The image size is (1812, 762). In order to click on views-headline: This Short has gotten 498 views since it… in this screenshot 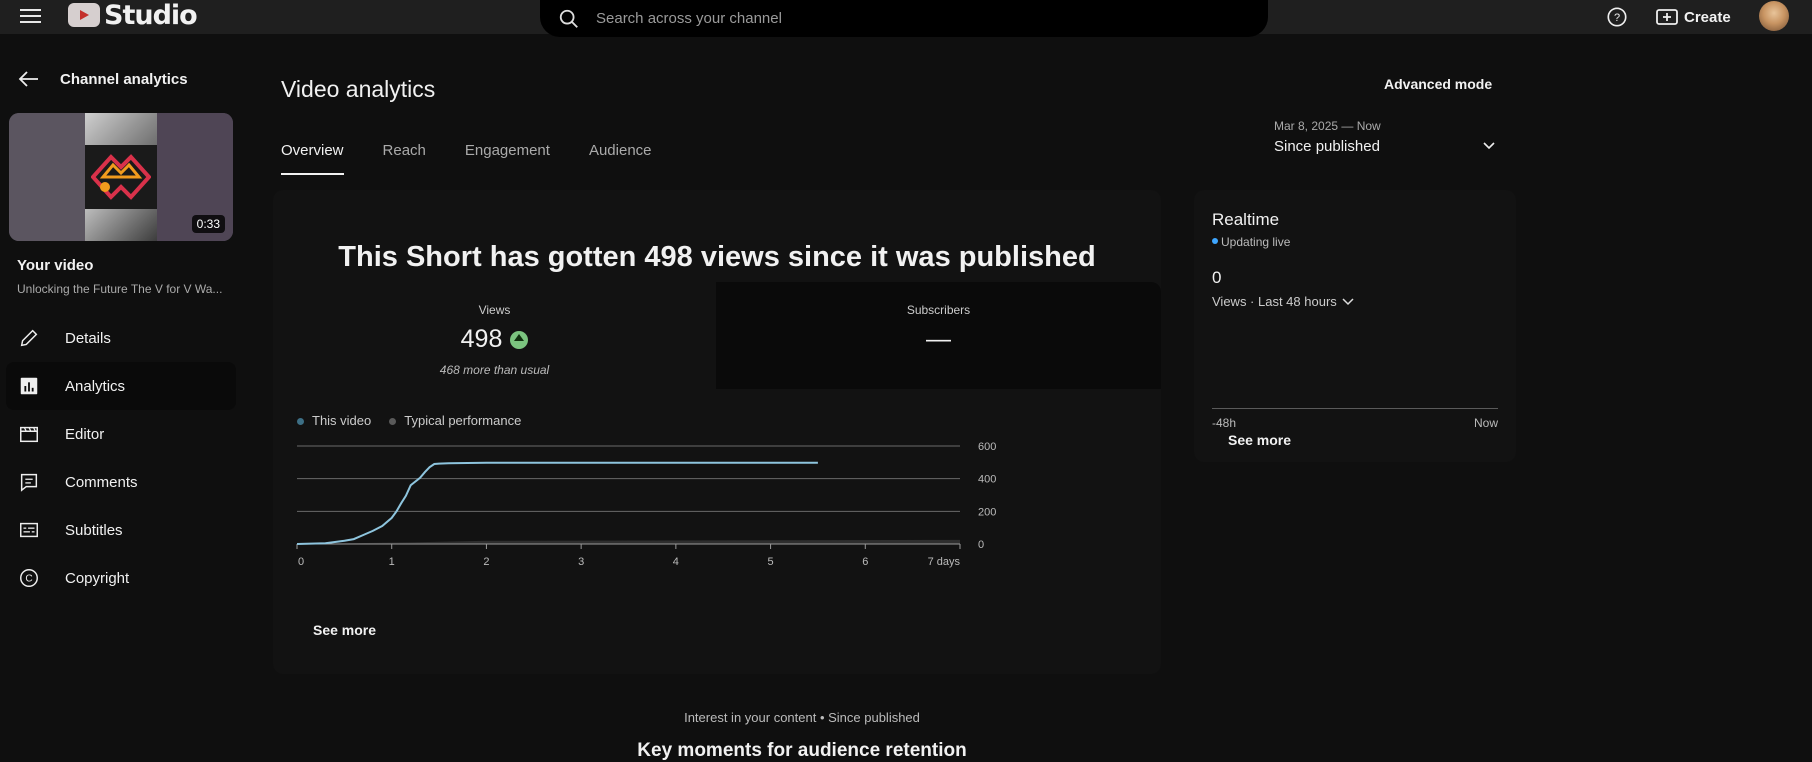, I will do `click(717, 257)`.